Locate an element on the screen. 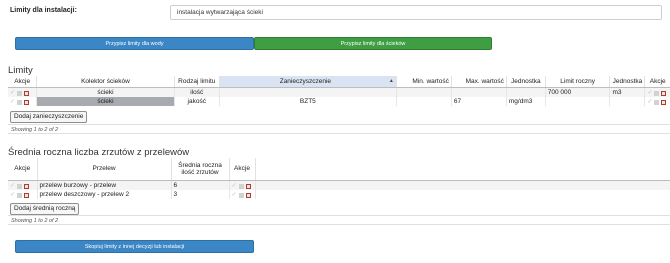 This screenshot has width=670, height=263. cell-max-value is located at coordinates (478, 92).